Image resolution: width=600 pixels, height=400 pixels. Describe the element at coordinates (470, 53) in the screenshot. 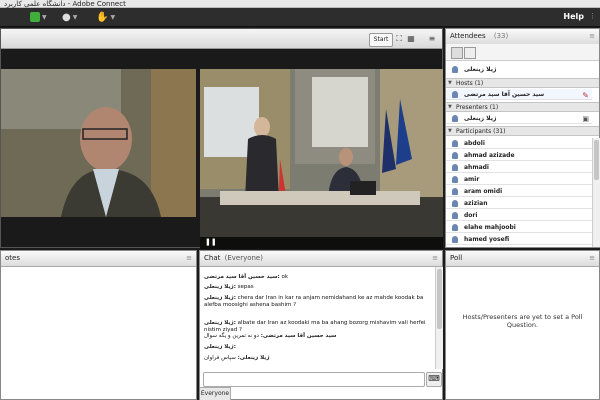

I see `list-view-icon` at that location.